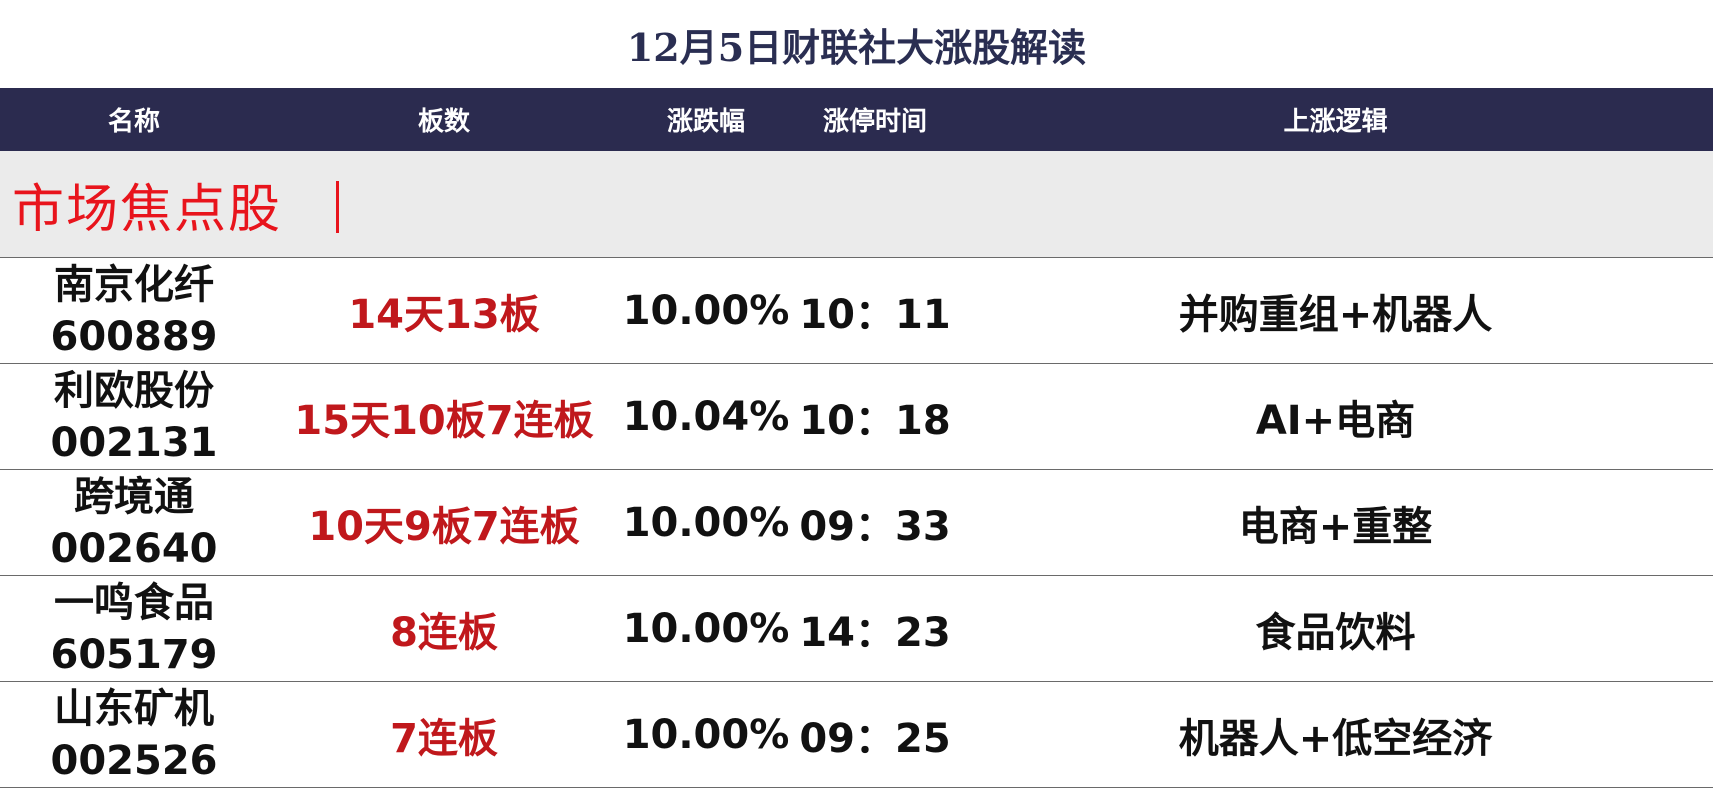 The image size is (1713, 788). Describe the element at coordinates (134, 734) in the screenshot. I see `stock-name-cell: 山东矿机 002526` at that location.